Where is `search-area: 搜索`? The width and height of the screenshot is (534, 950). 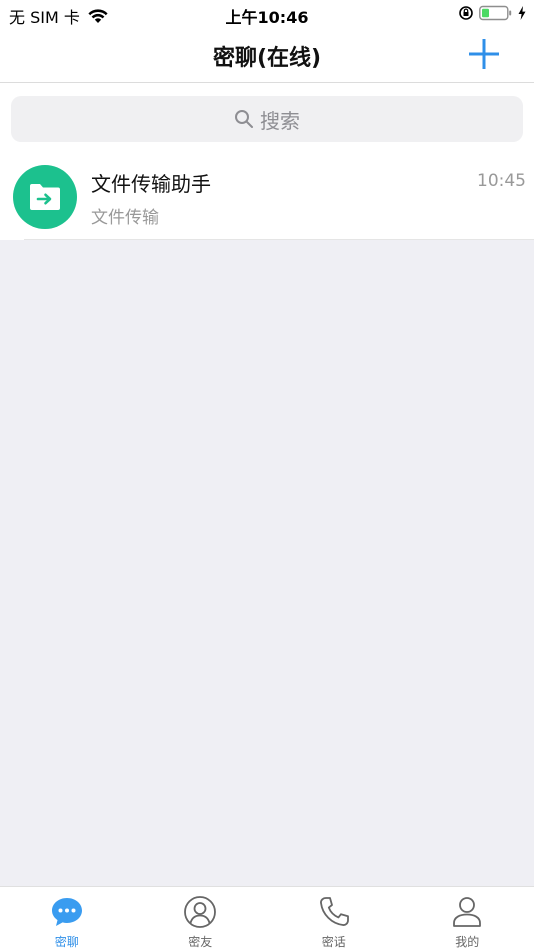 search-area: 搜索 is located at coordinates (267, 116).